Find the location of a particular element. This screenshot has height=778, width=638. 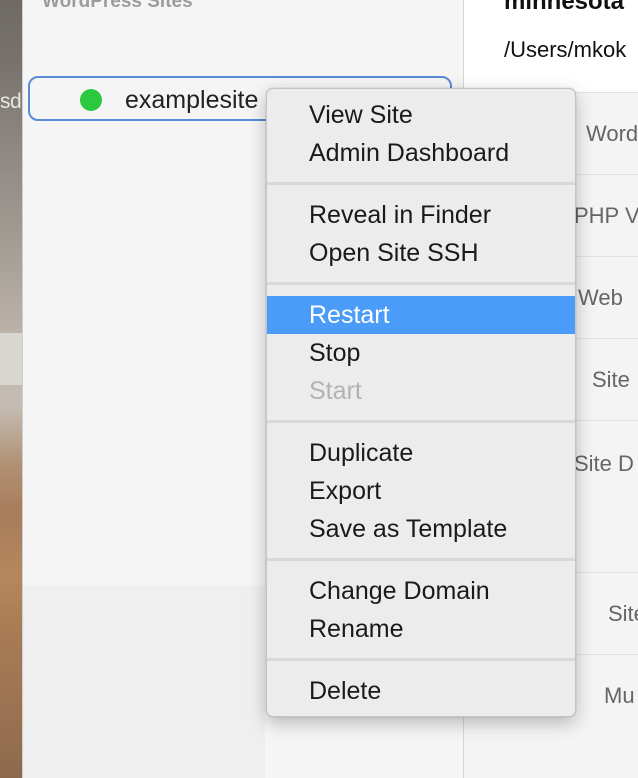

sidebar-footer-area is located at coordinates (144, 682).